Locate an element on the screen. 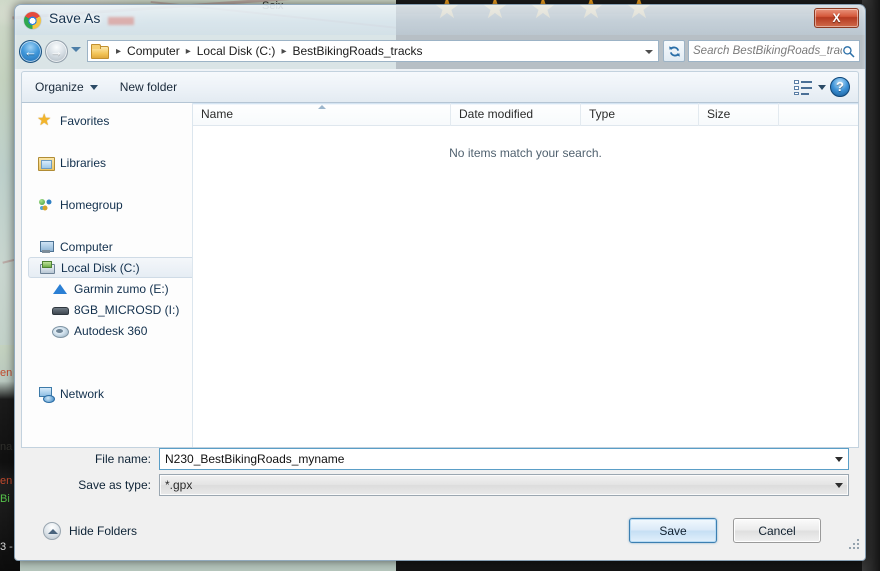 The image size is (880, 571). refresh-icon is located at coordinates (674, 51).